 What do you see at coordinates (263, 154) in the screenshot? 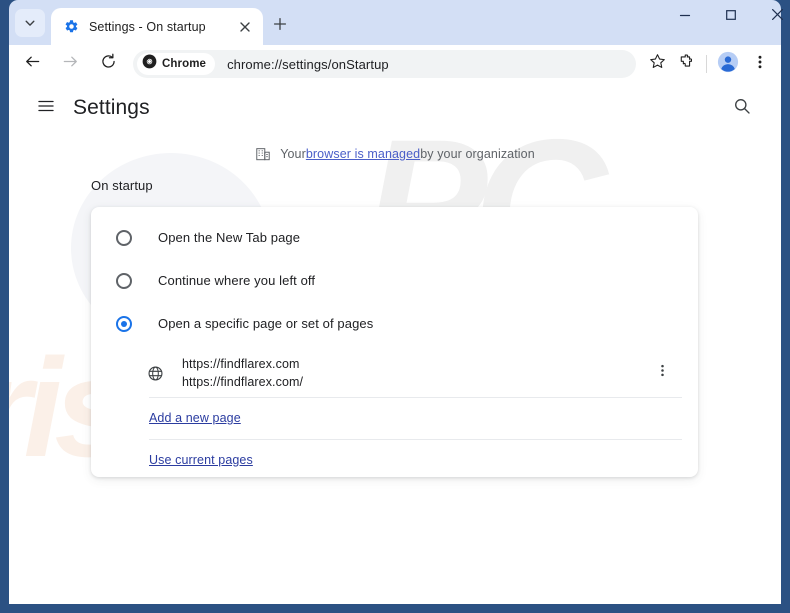
I see `enterprise-building-icon` at bounding box center [263, 154].